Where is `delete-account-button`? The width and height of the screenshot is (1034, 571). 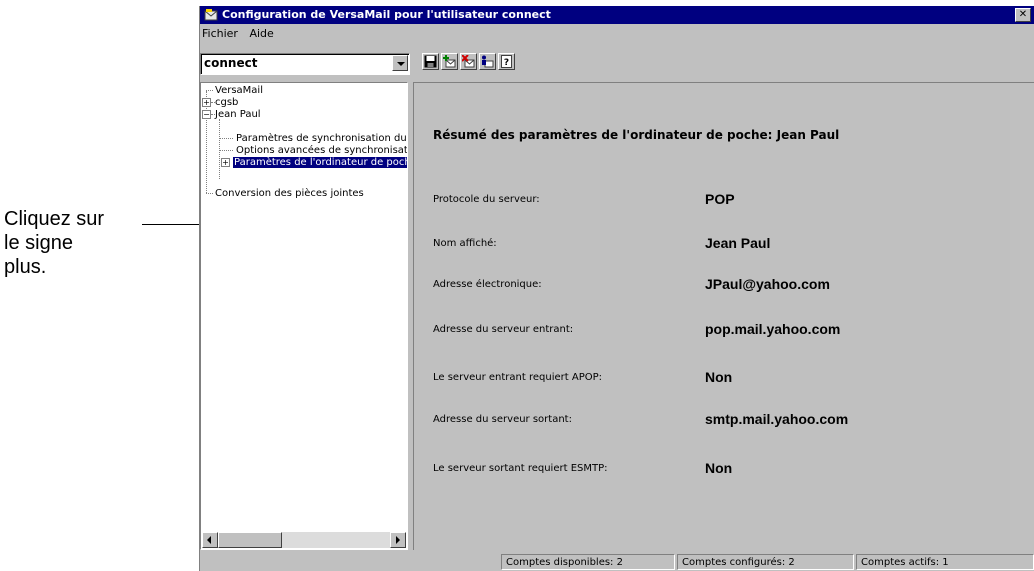
delete-account-button is located at coordinates (468, 61).